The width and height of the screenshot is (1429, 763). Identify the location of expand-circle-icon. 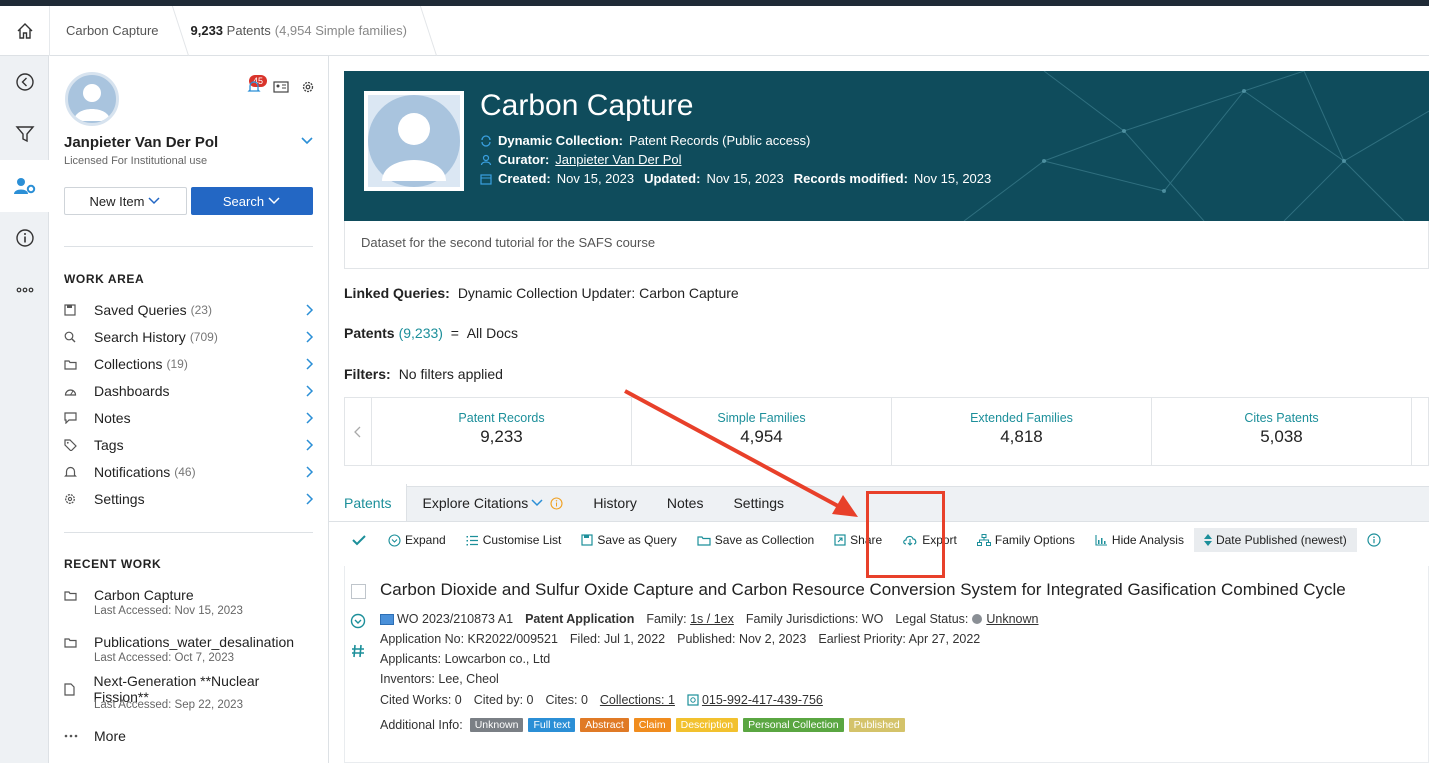
(358, 621).